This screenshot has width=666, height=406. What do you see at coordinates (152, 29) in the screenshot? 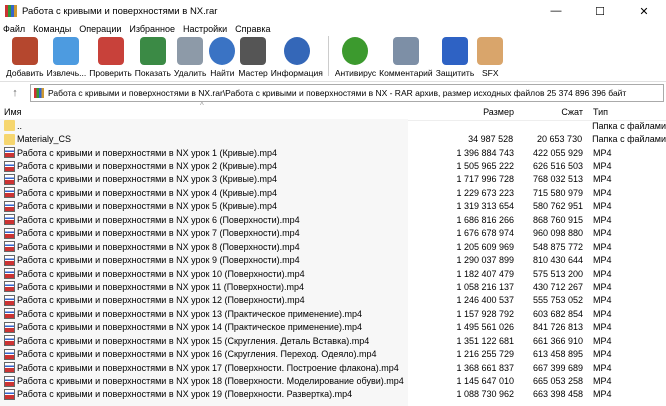
I see `menu-item: Избранное` at bounding box center [152, 29].